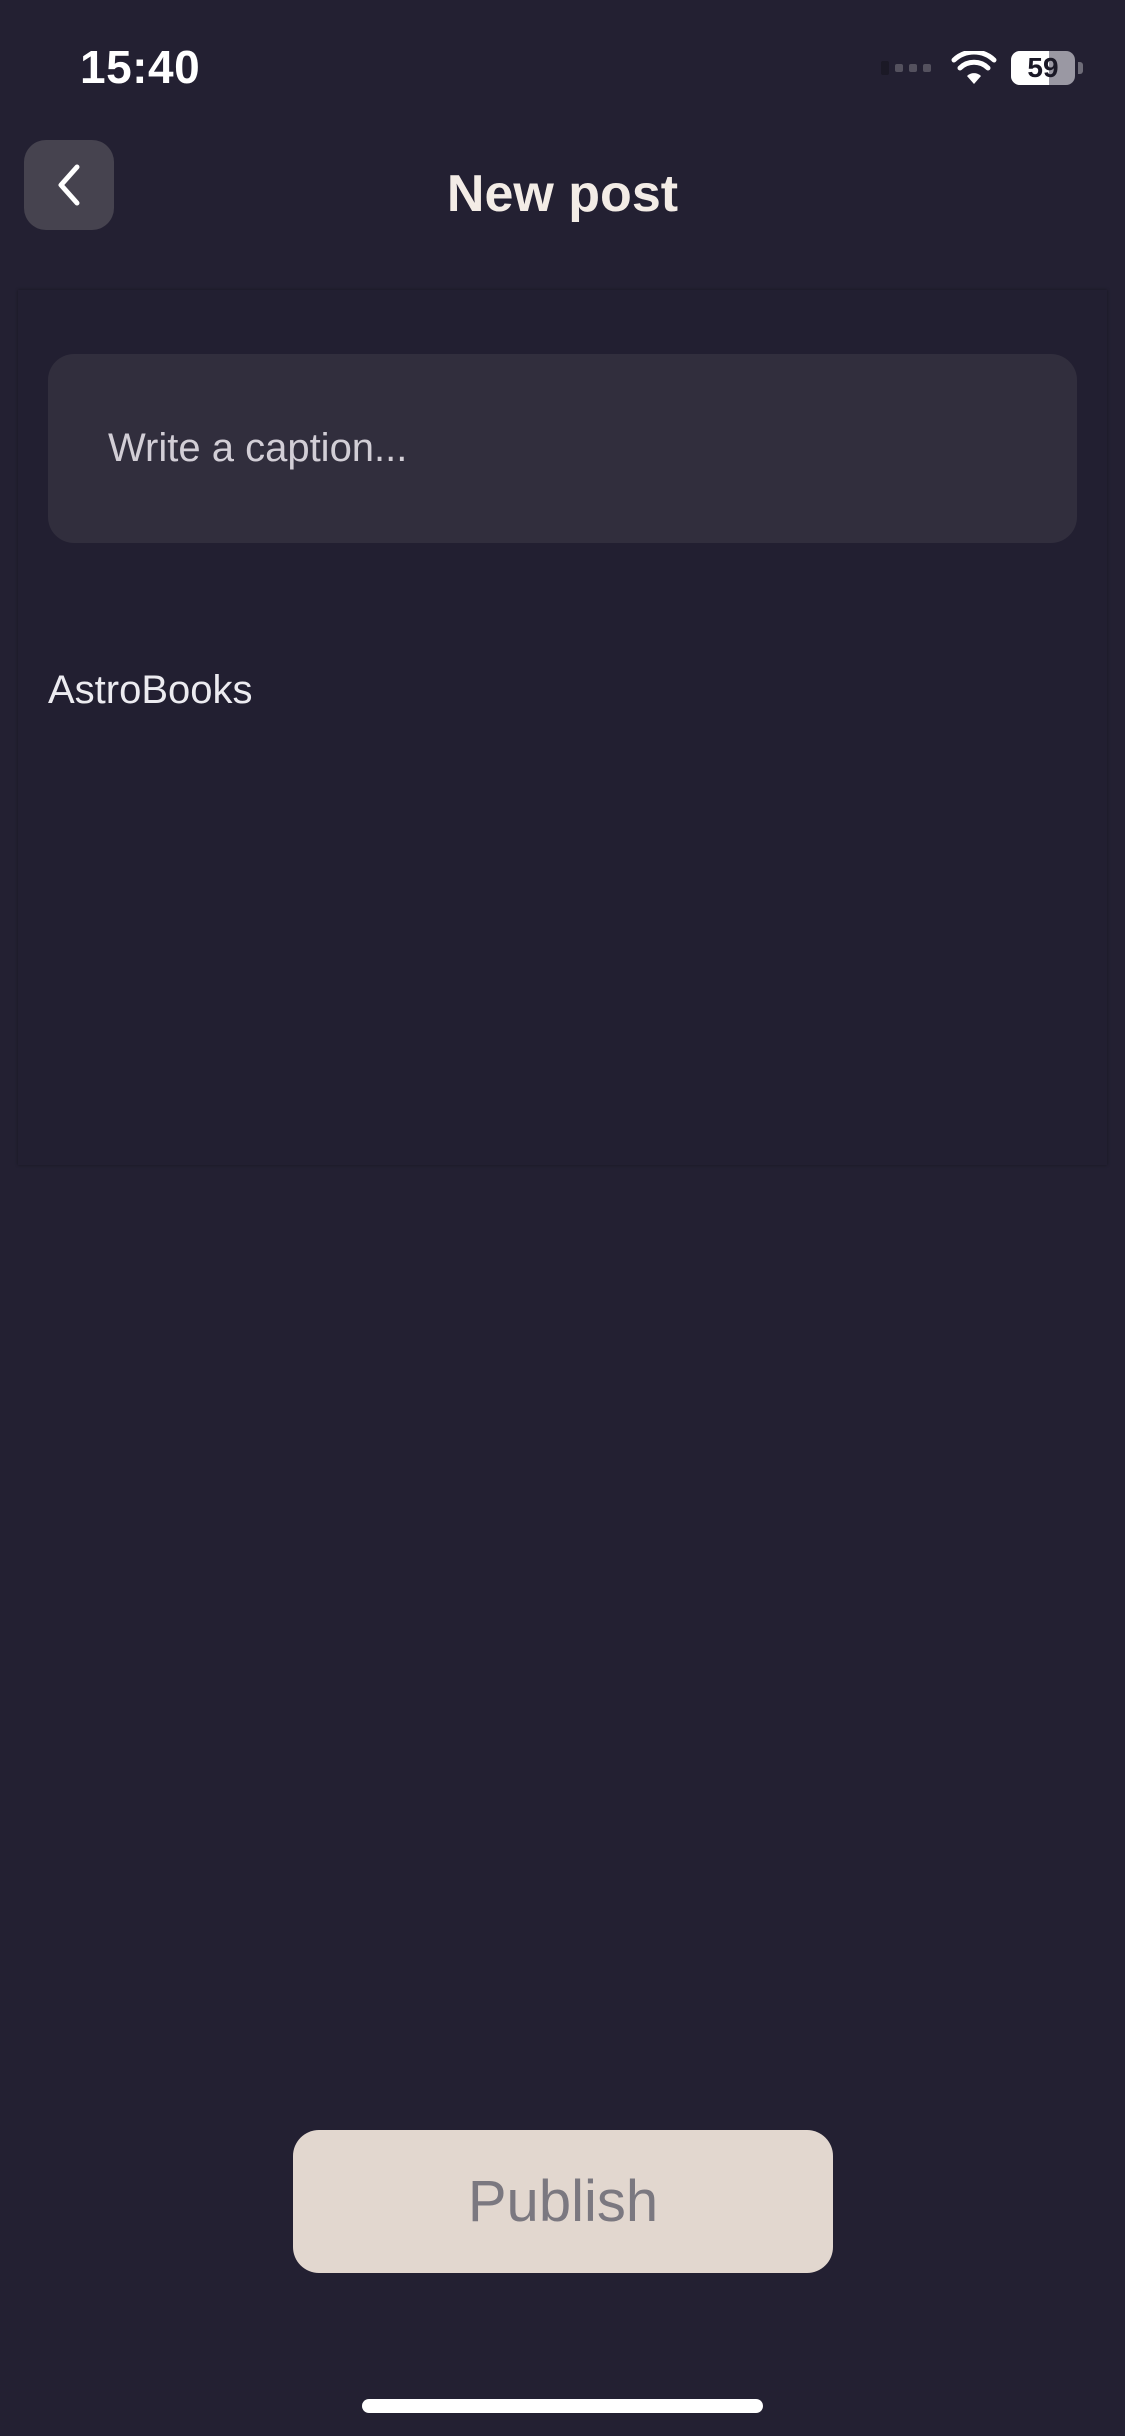 This screenshot has width=1125, height=2436. I want to click on battery-icon: 59, so click(1043, 68).